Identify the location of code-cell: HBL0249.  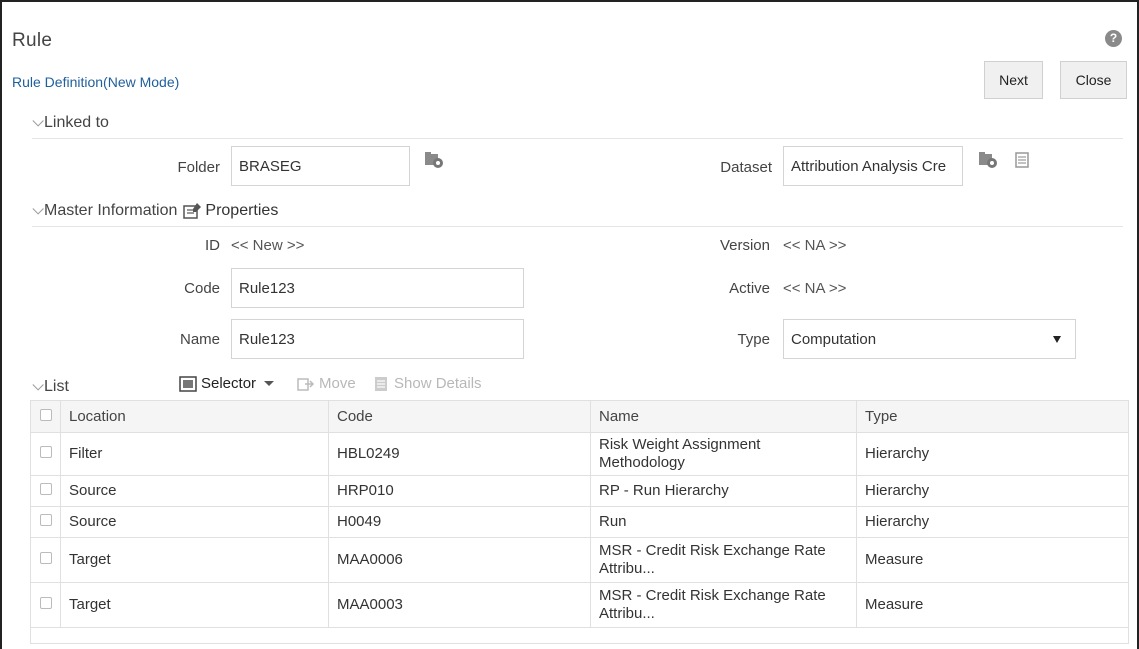
(459, 454).